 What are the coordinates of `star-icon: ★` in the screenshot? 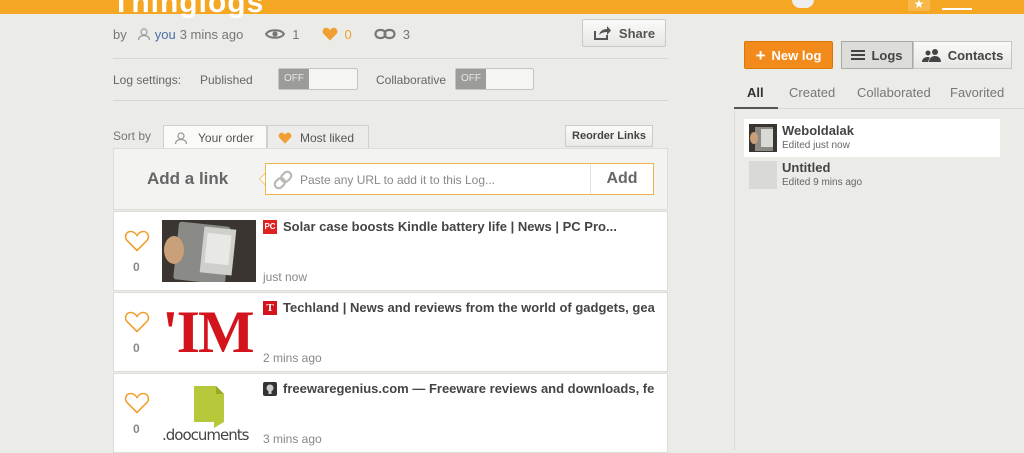 It's located at (919, 5).